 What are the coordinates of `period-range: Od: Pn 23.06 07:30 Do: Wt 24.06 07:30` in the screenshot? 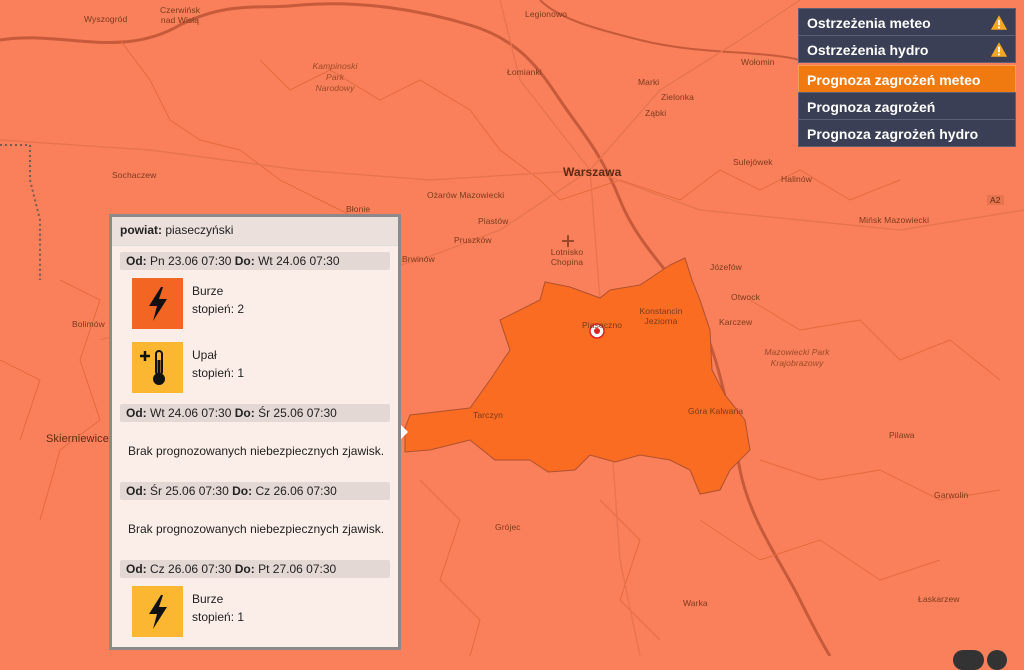 It's located at (255, 261).